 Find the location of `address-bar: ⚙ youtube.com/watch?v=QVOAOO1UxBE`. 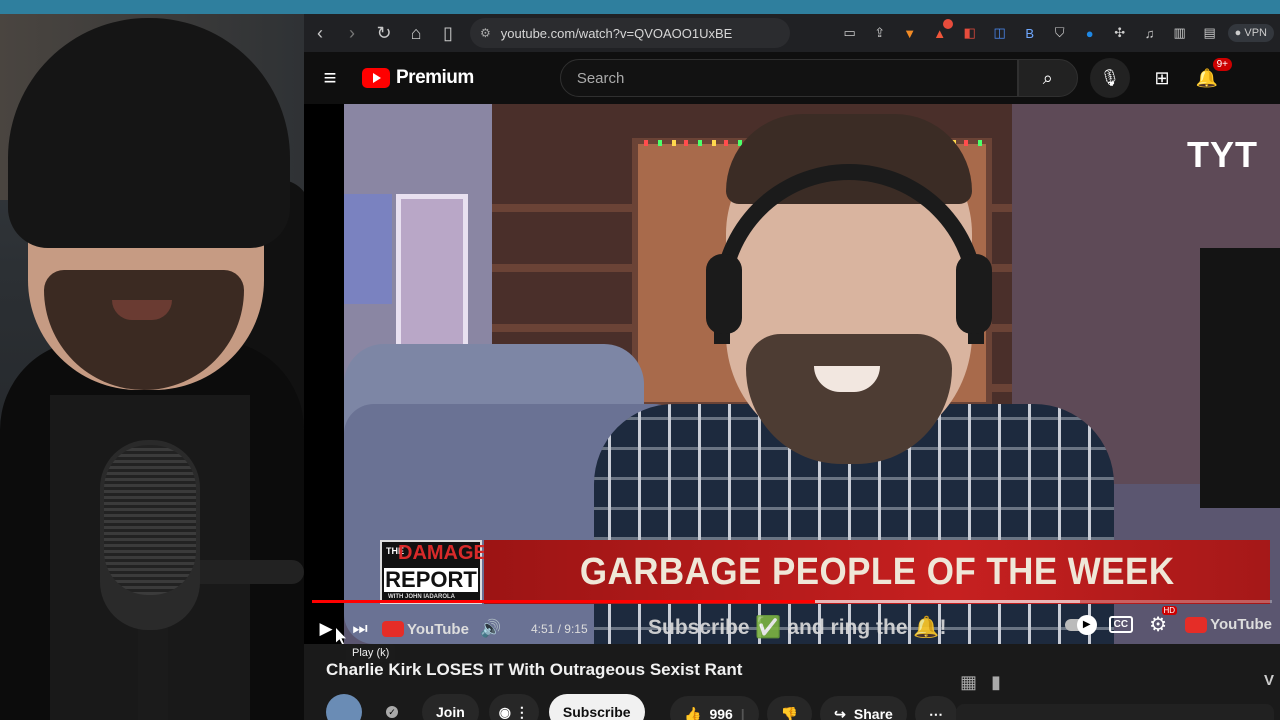

address-bar: ⚙ youtube.com/watch?v=QVOAOO1UxBE is located at coordinates (630, 33).